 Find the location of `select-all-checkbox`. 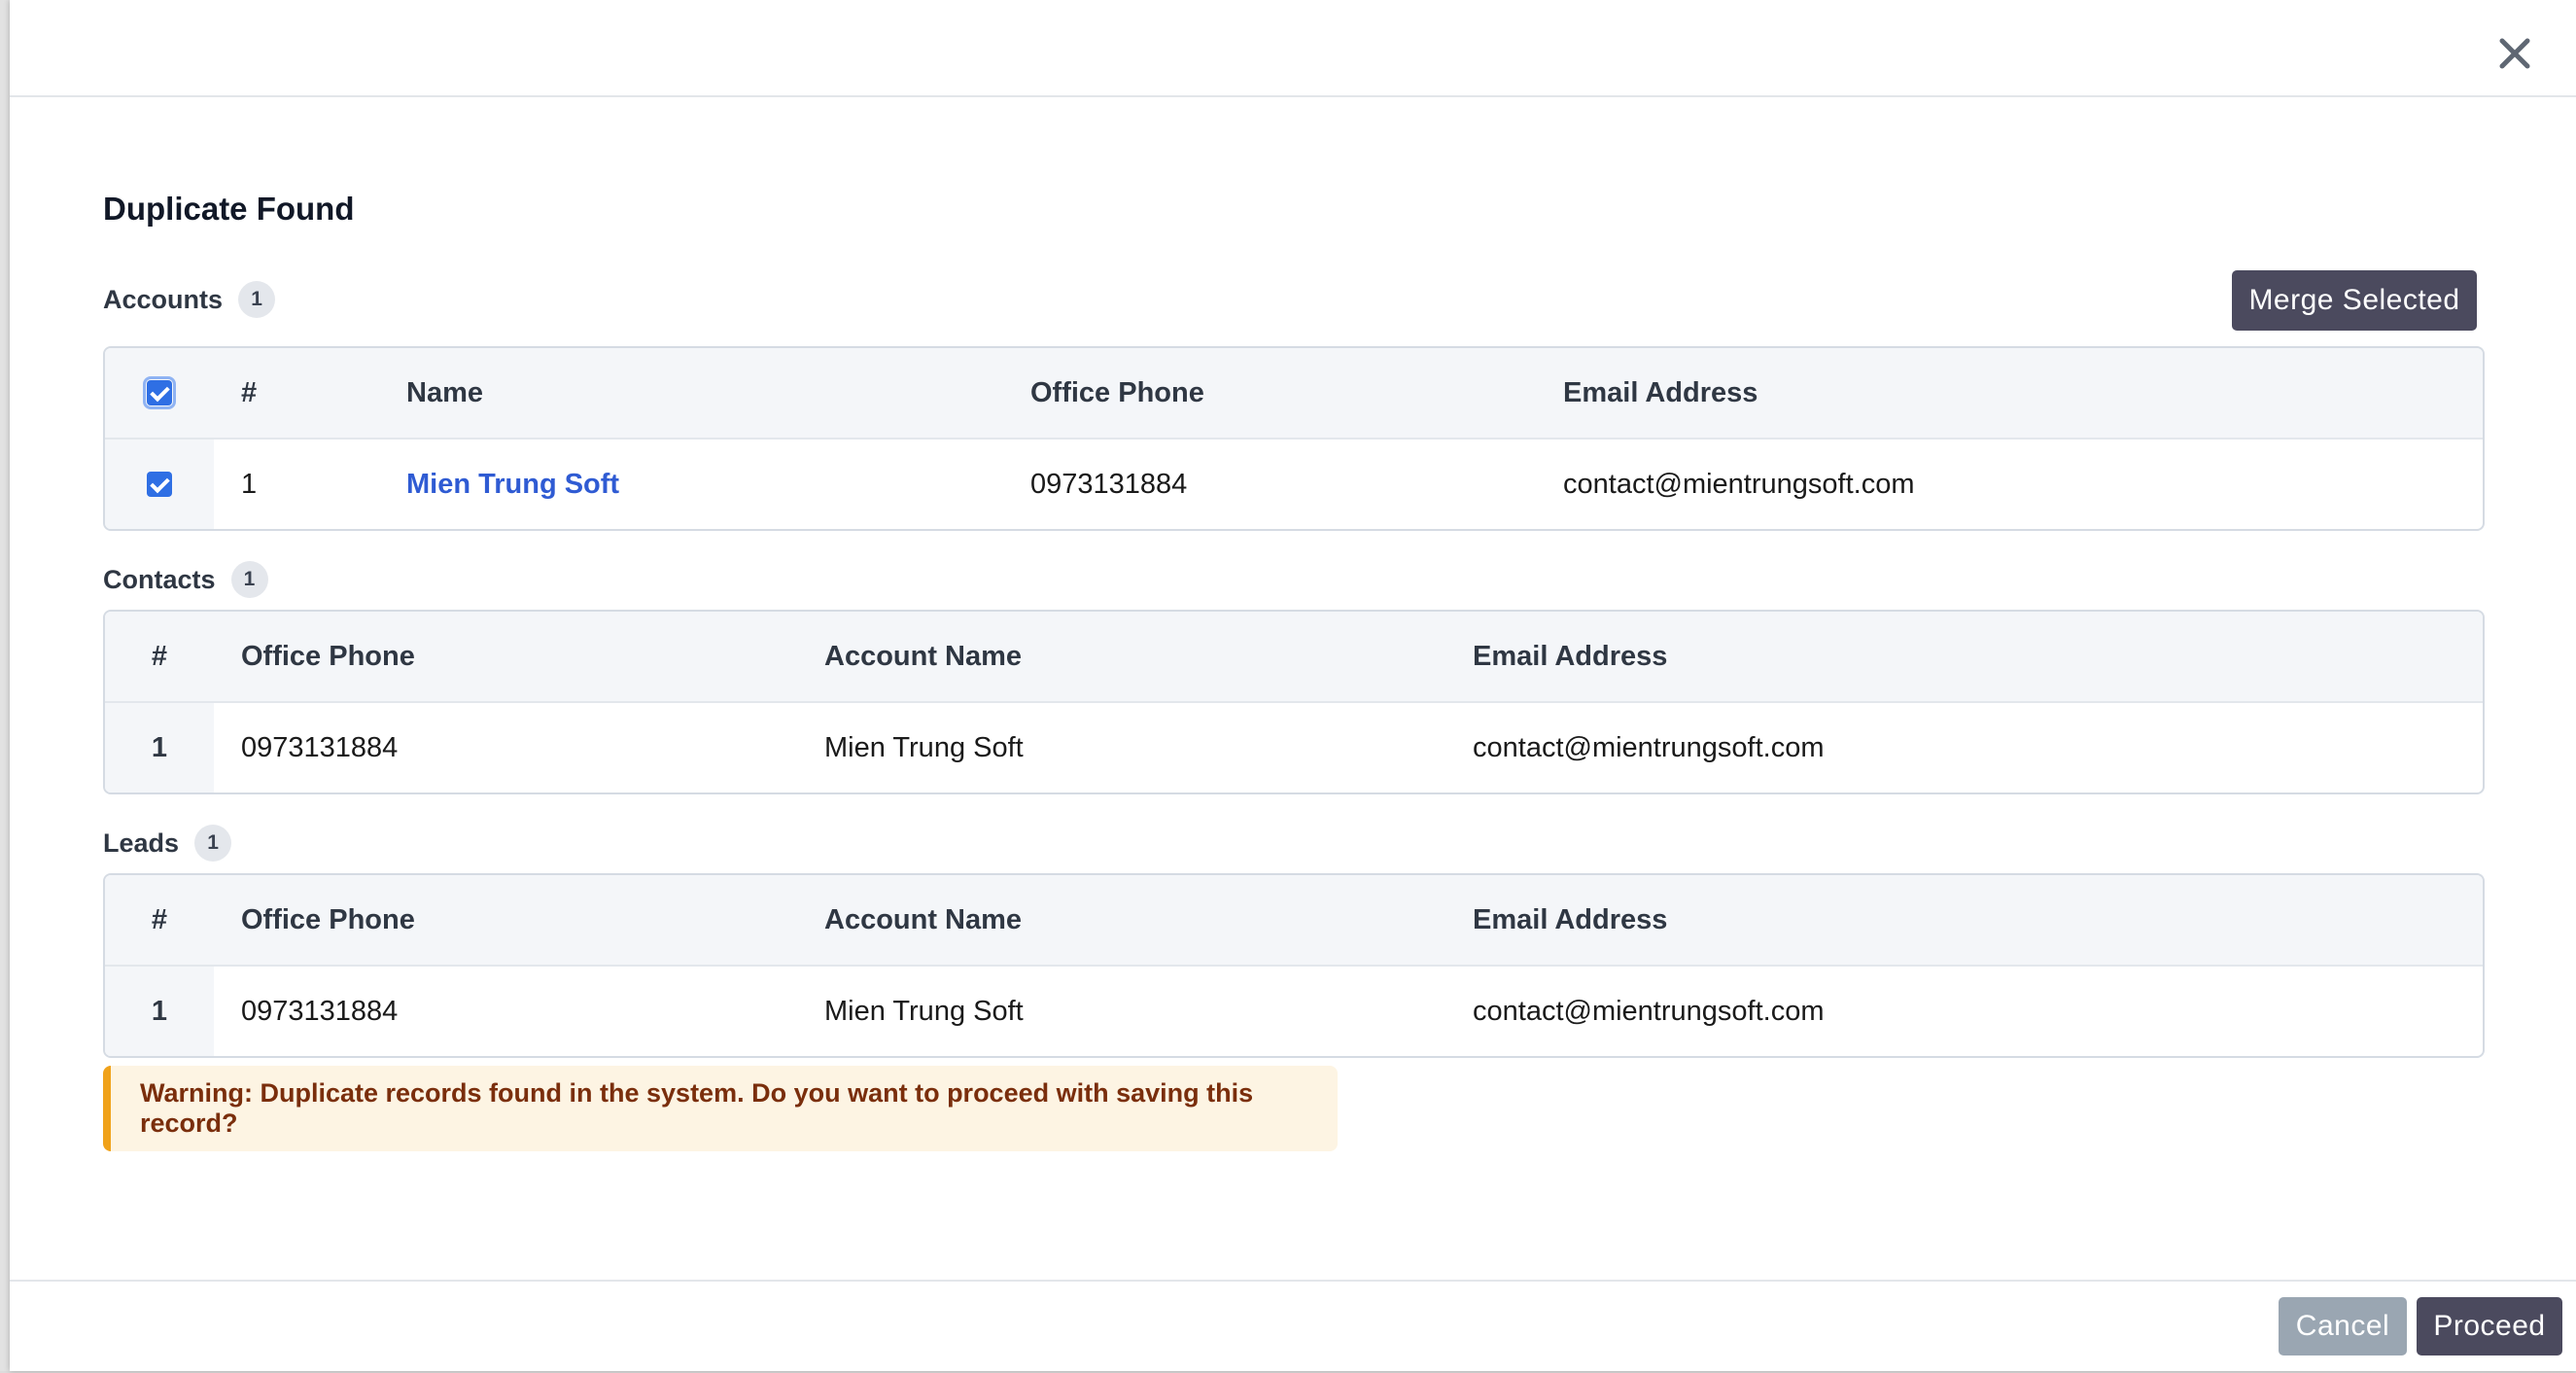

select-all-checkbox is located at coordinates (159, 392).